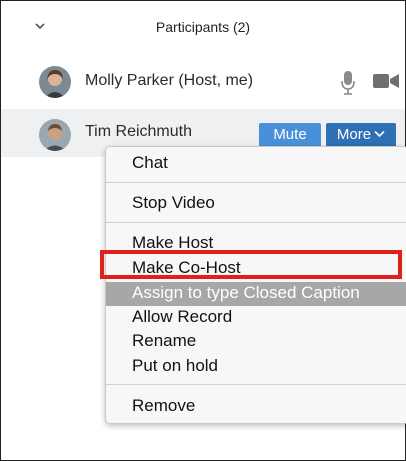 The height and width of the screenshot is (461, 406). I want to click on annotation-highlight-box, so click(251, 264).